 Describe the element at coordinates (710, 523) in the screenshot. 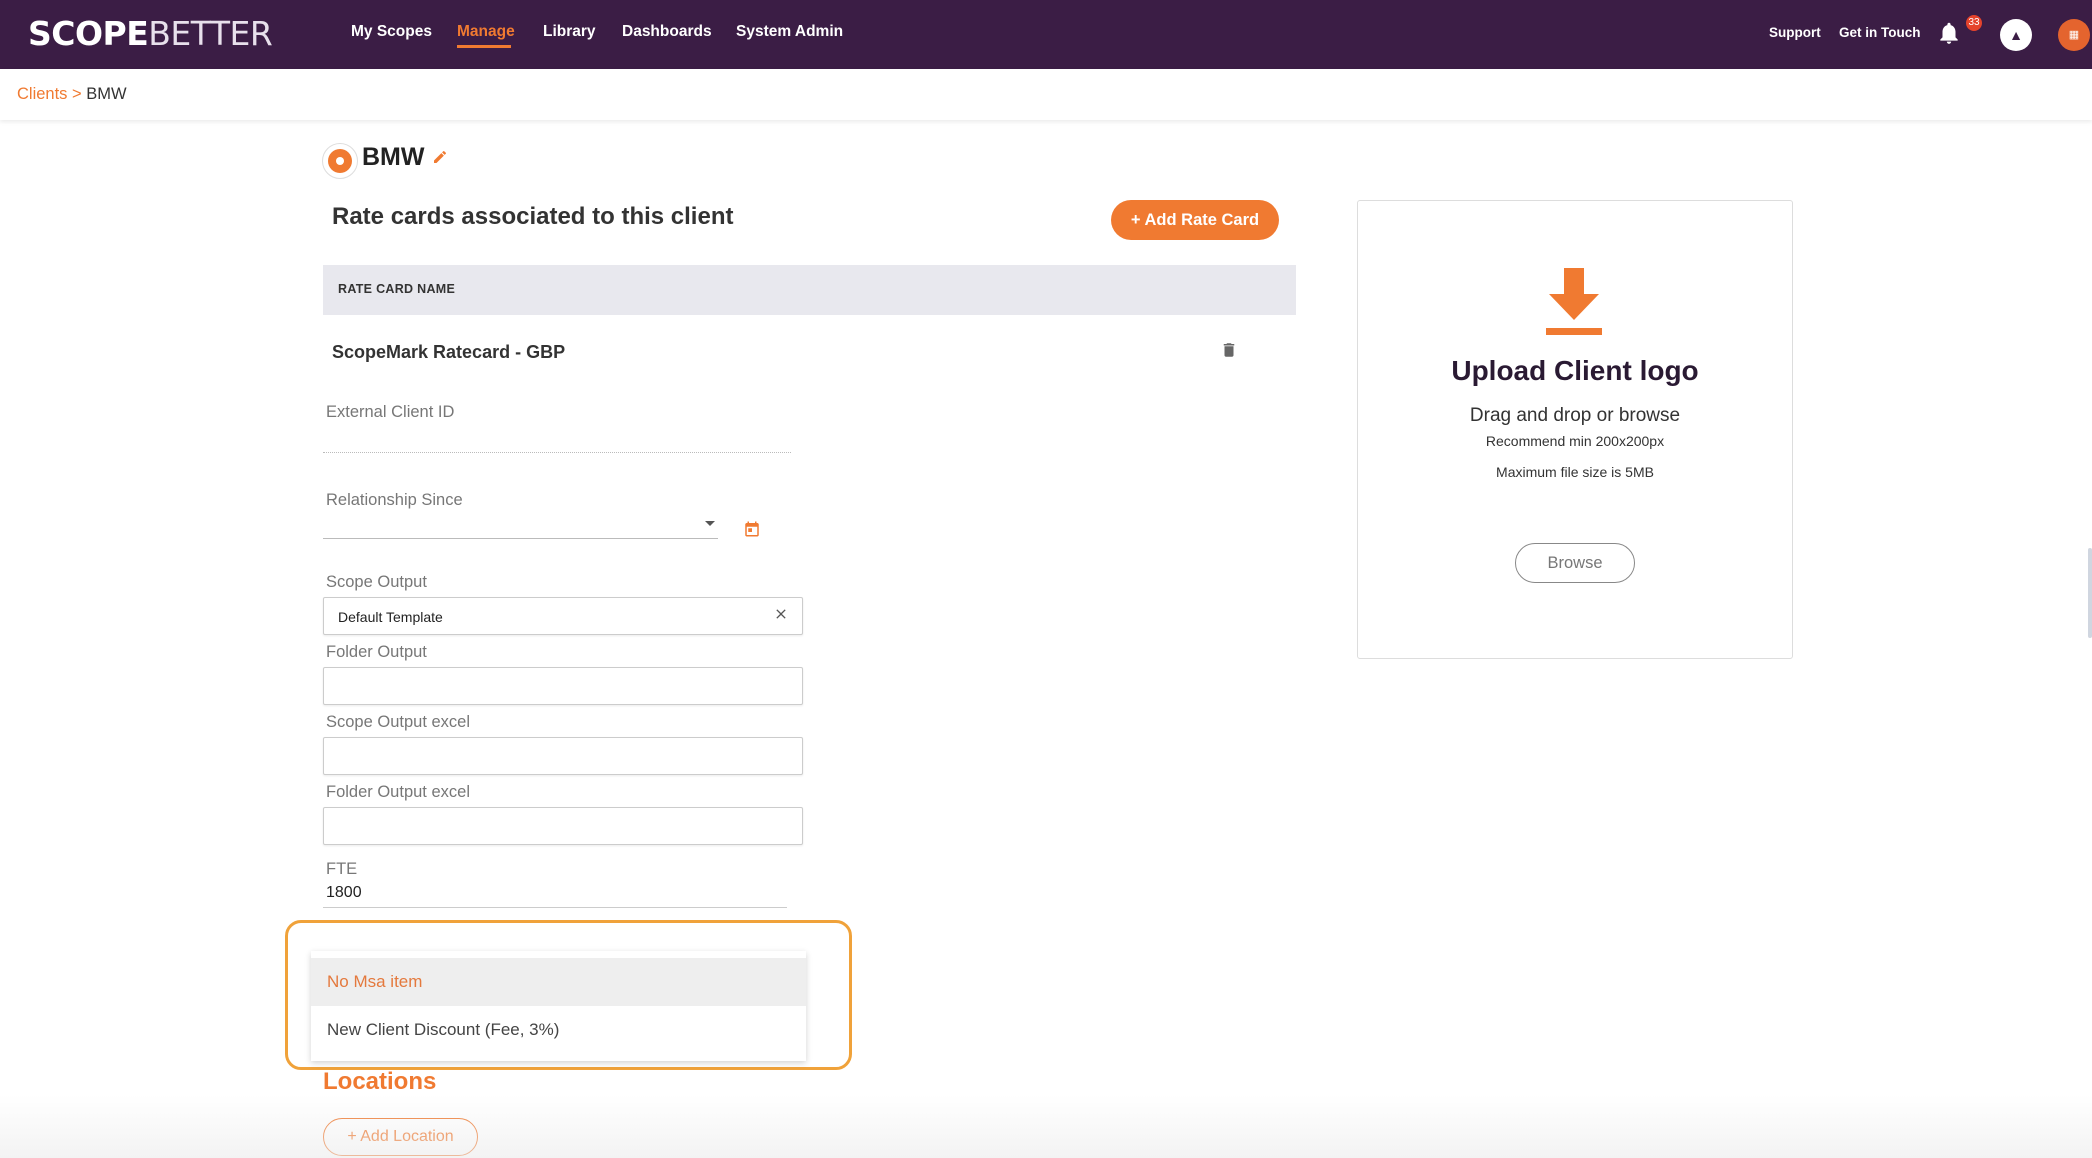

I see `relationship-since-dropdown-icon` at that location.